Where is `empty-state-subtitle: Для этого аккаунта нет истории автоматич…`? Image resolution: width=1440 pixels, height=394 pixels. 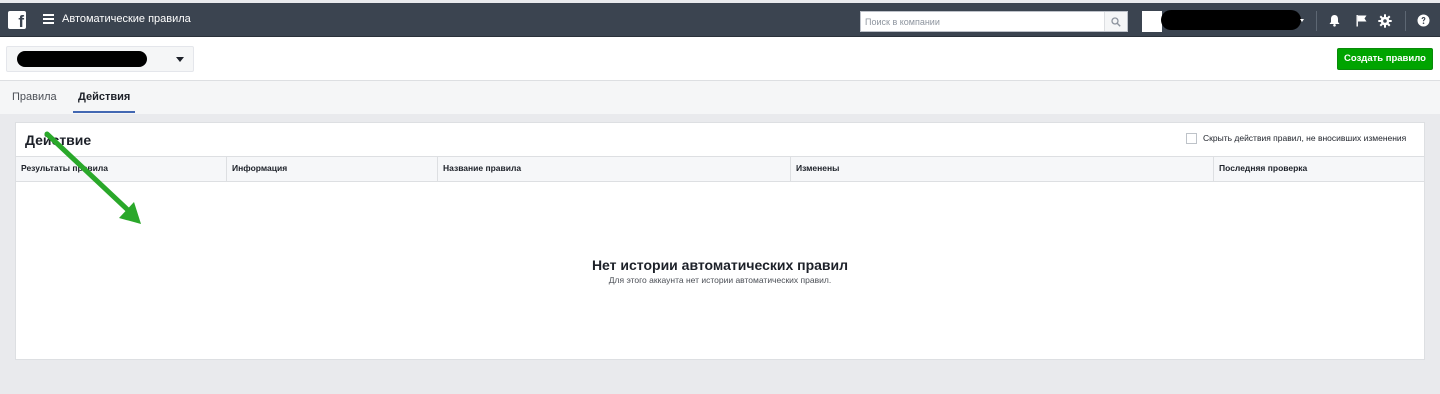 empty-state-subtitle: Для этого аккаунта нет истории автоматич… is located at coordinates (720, 280).